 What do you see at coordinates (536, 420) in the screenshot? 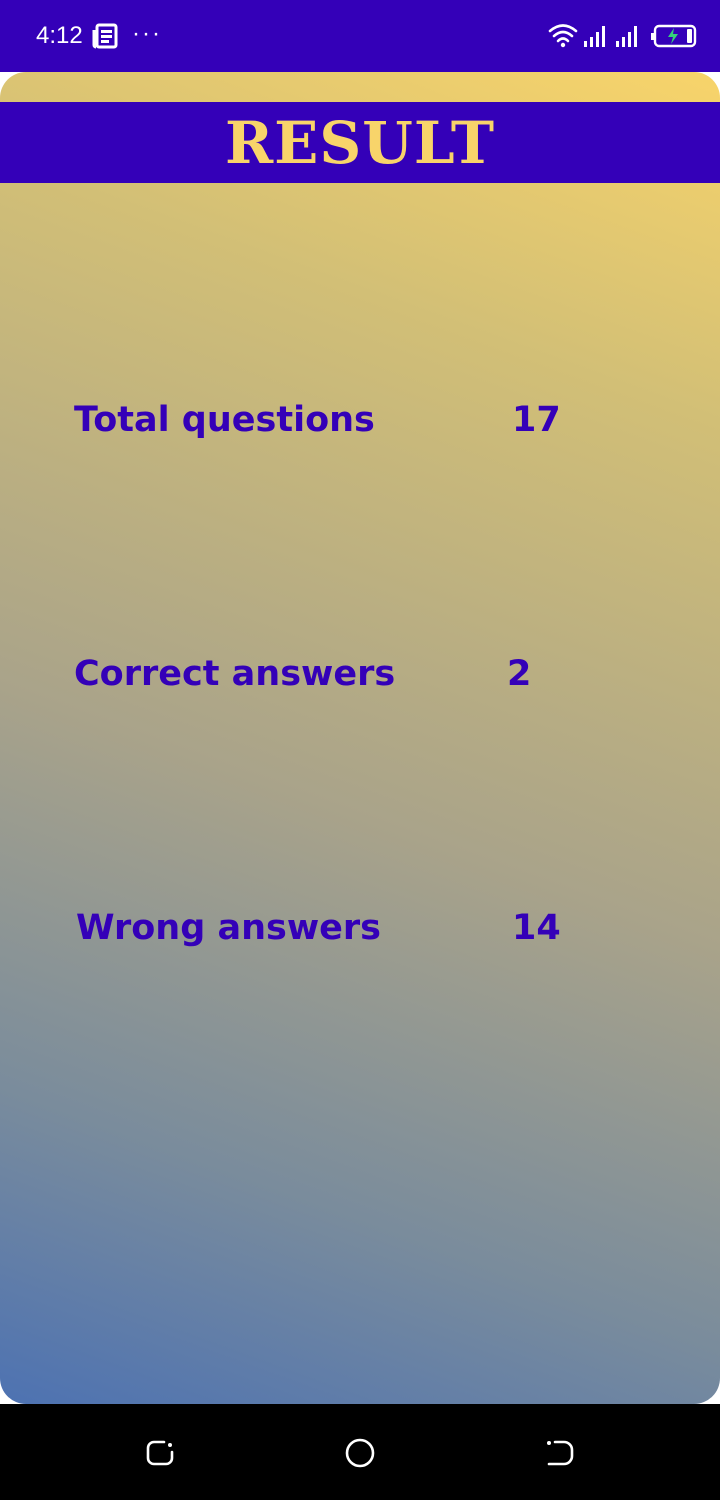
I see `total-questions-value: 17` at bounding box center [536, 420].